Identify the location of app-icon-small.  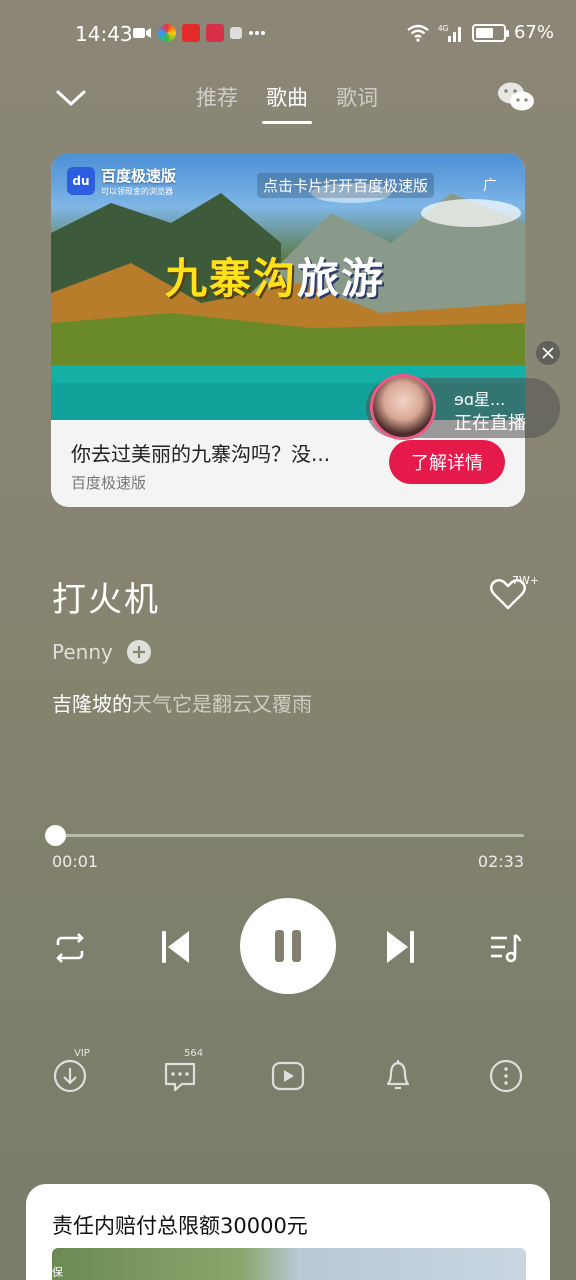
(236, 33).